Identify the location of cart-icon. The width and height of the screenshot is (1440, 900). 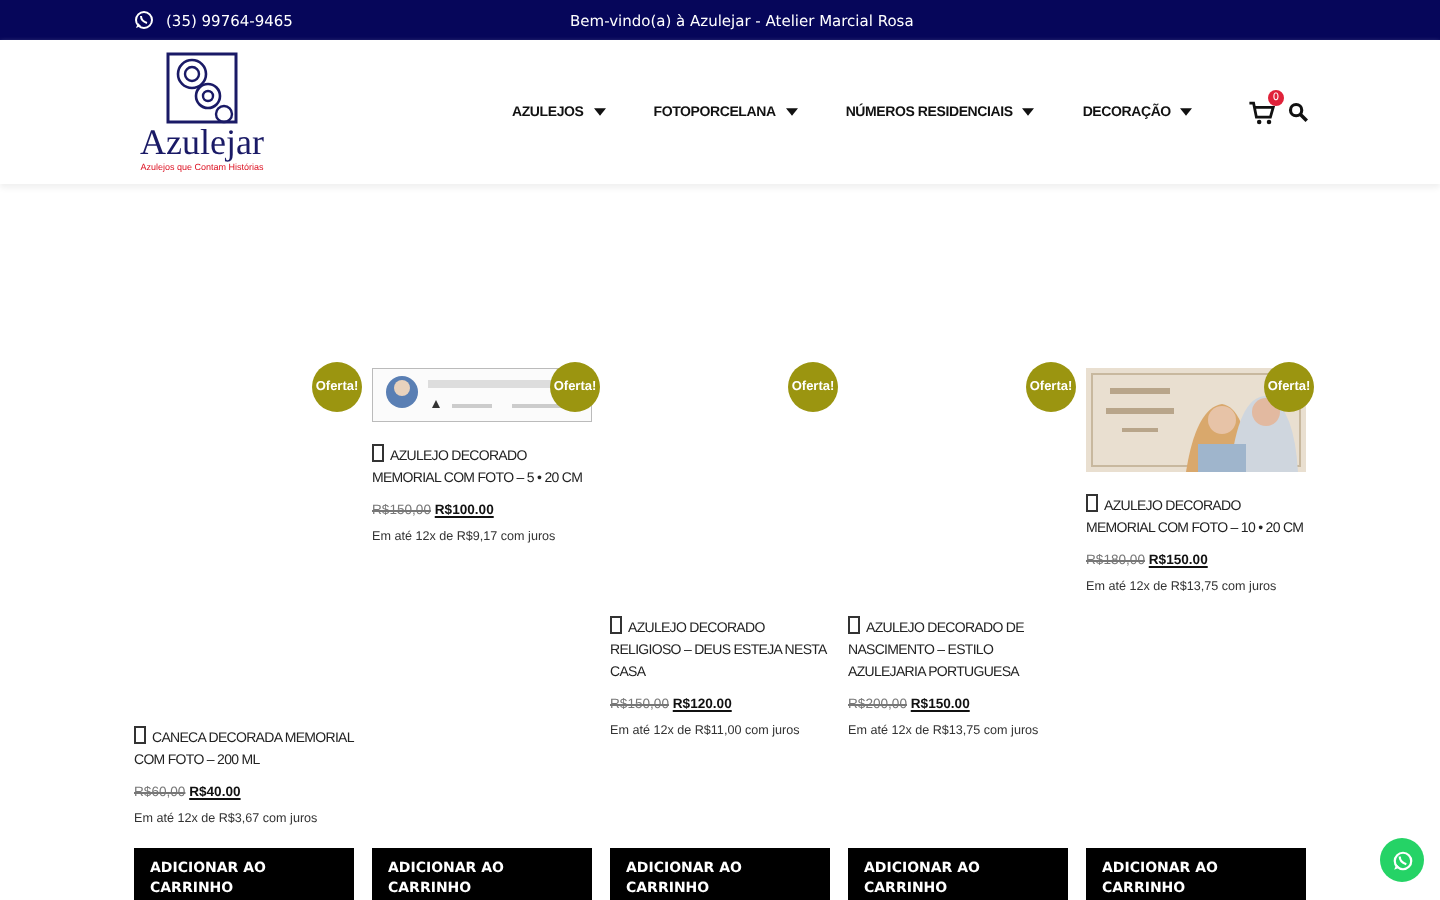
(1262, 112).